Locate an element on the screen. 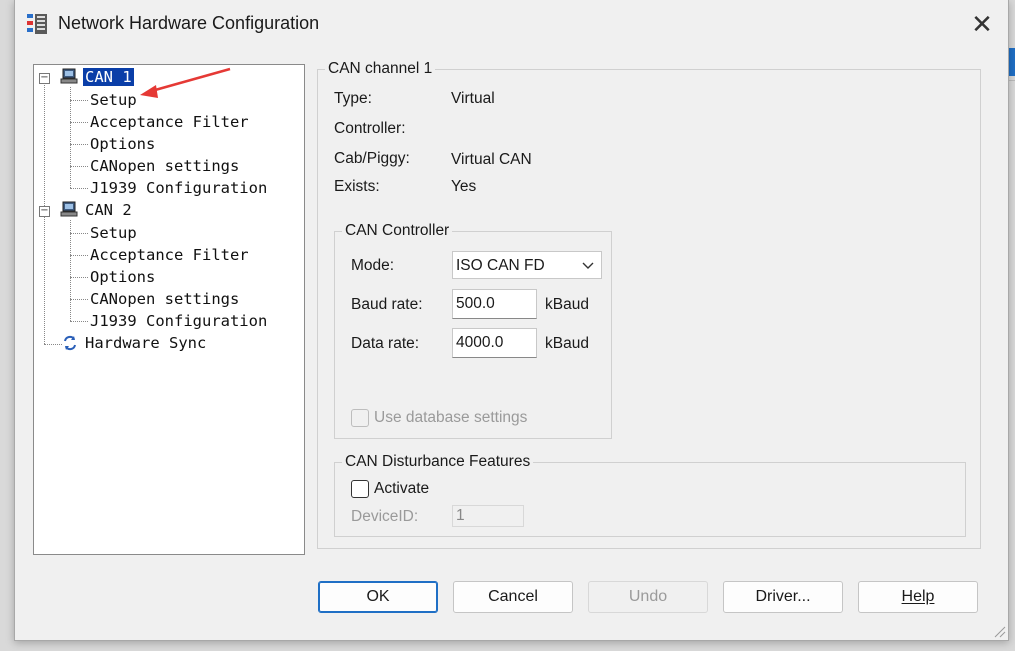 This screenshot has height=651, width=1015. device-id-input: 1 is located at coordinates (488, 516).